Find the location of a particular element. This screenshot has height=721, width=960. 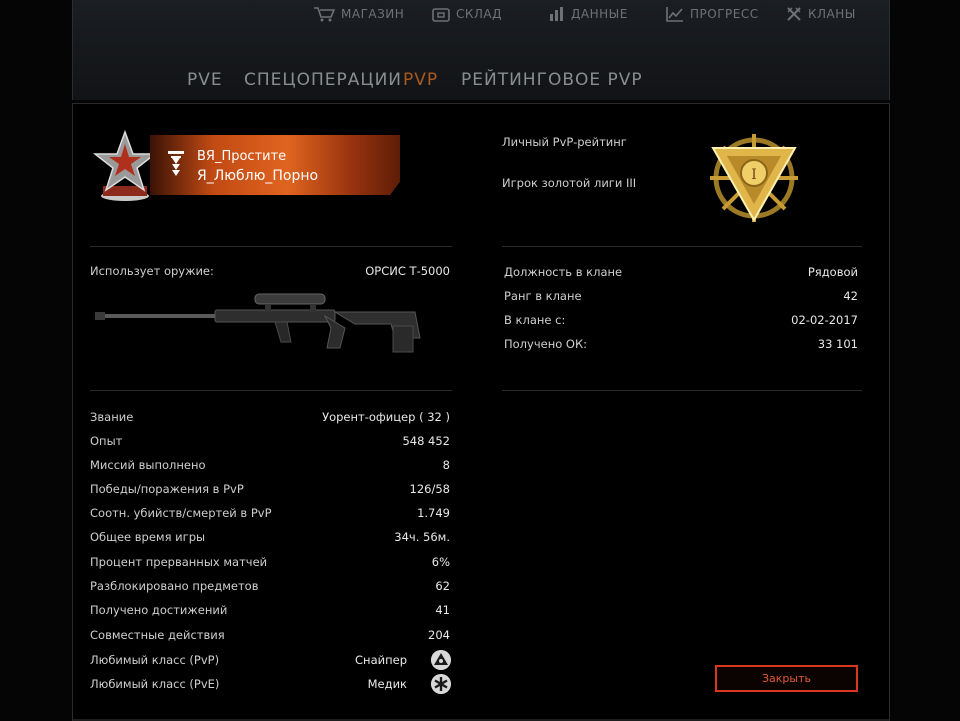

tab-ranked-pvp: РЕЙТИНГОВОЕ PVP is located at coordinates (552, 80).